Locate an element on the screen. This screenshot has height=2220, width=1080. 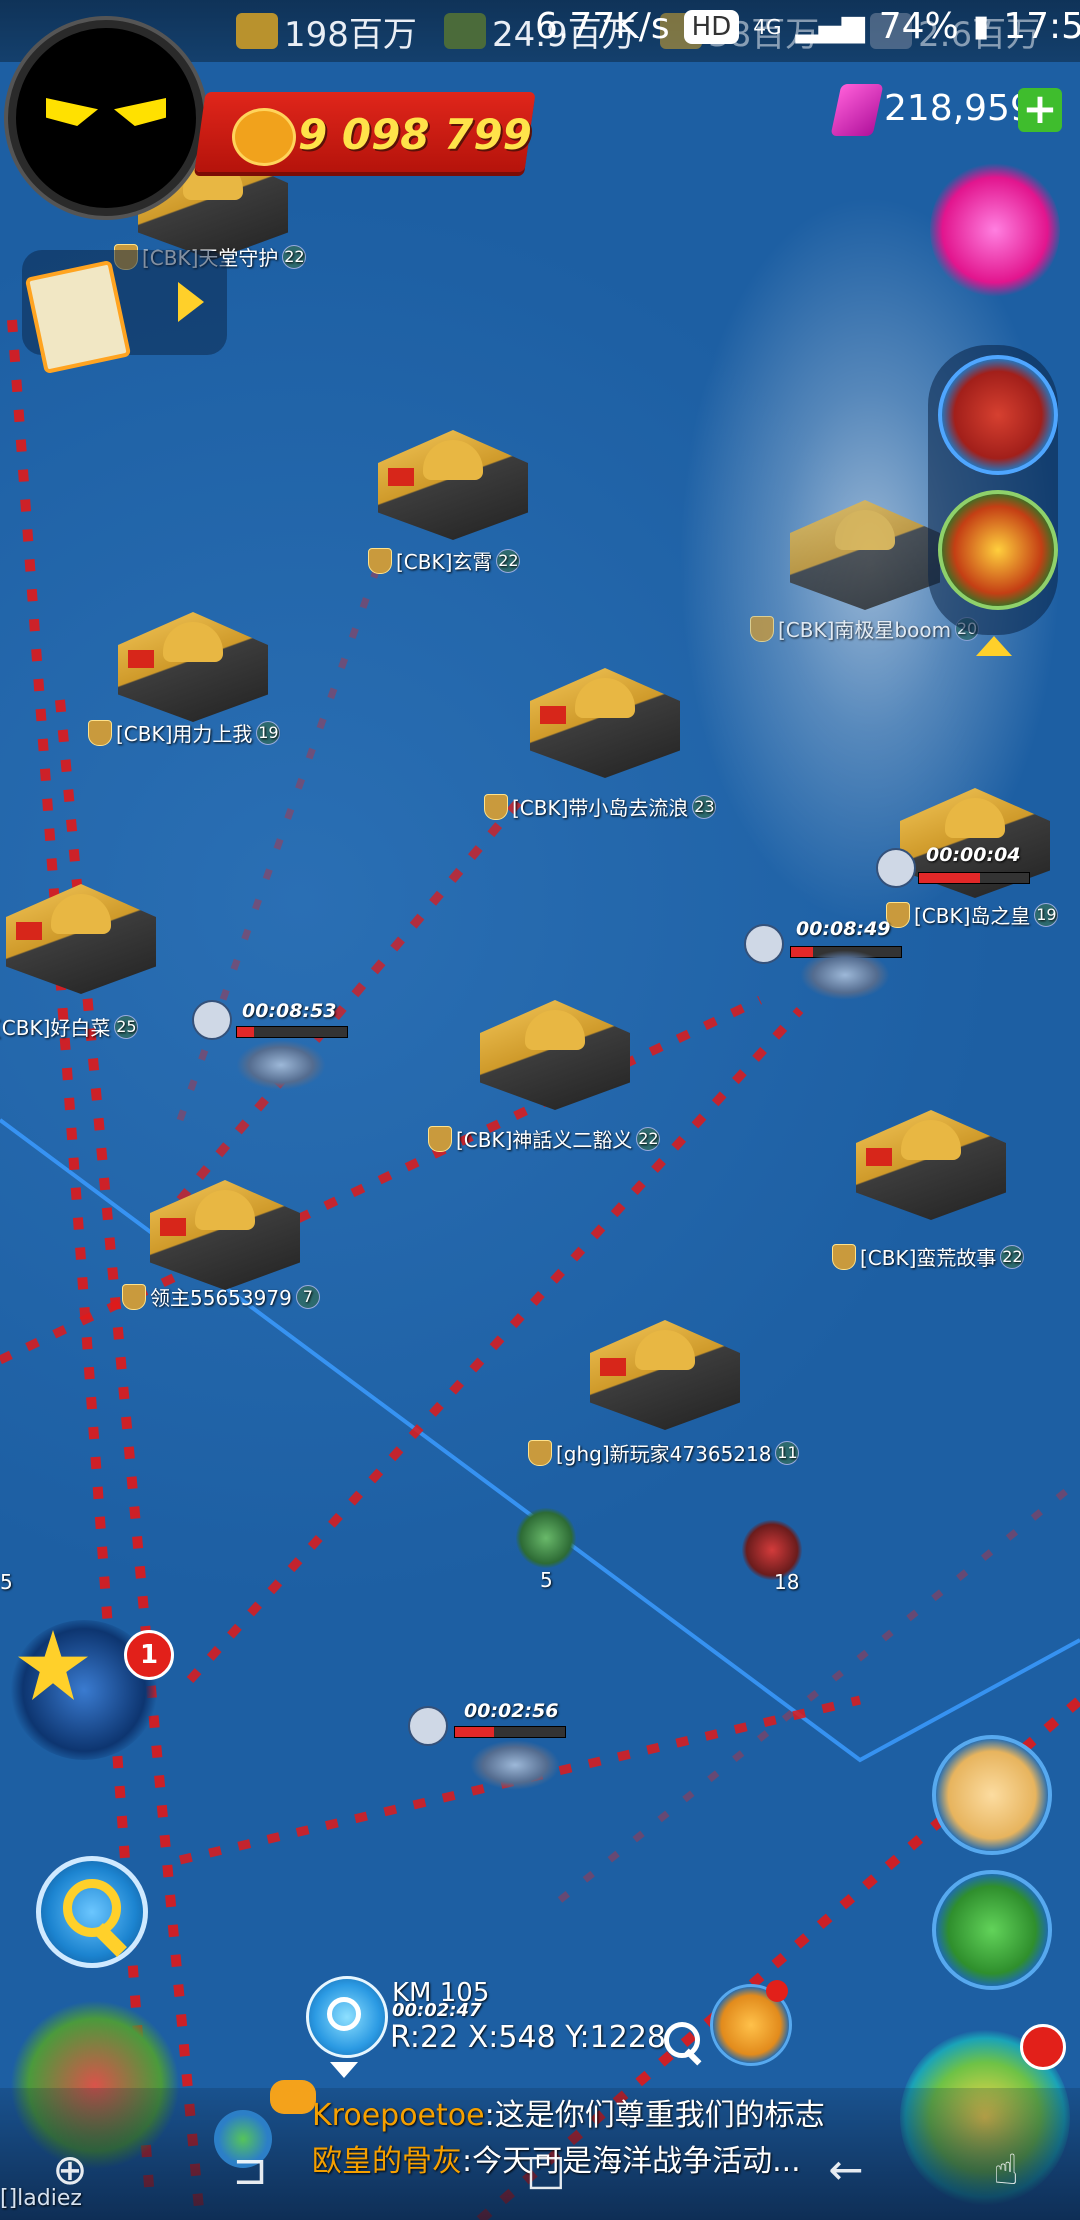
base-label: [ghg]新玩家47365218 11 is located at coordinates (664, 1452).